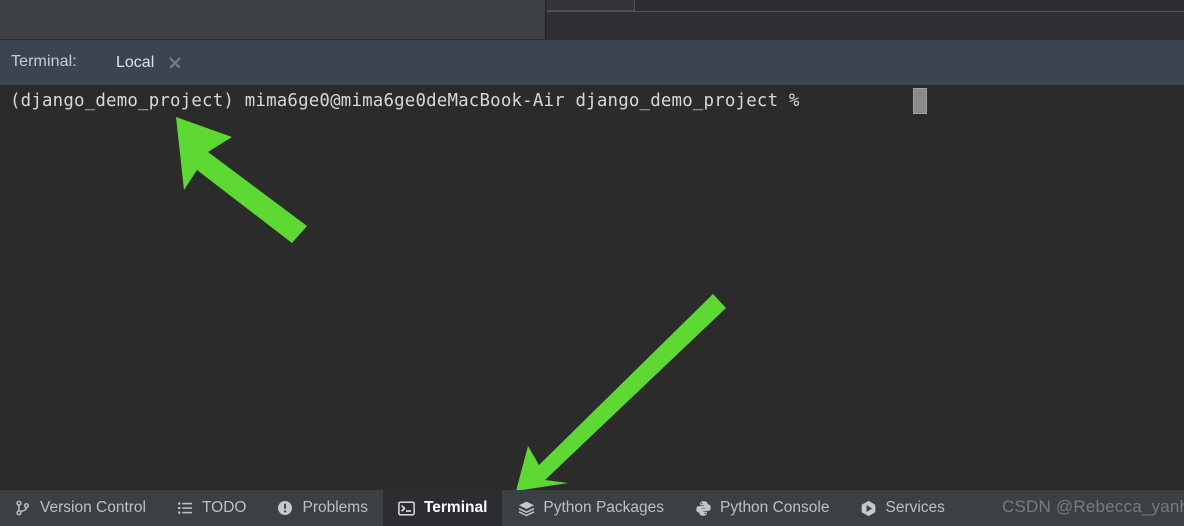 The width and height of the screenshot is (1184, 526). I want to click on status-item-python-packages: Python Packages, so click(590, 508).